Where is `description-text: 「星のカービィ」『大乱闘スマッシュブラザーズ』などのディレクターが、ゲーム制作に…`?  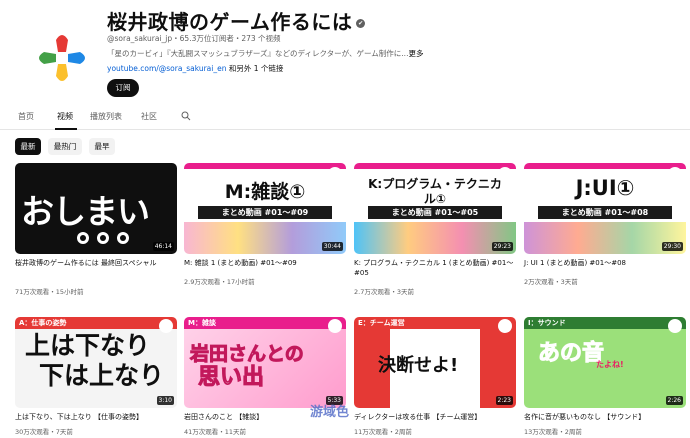 description-text: 「星のカービィ」『大乱闘スマッシュブラザーズ』などのディレクターが、ゲーム制作に… is located at coordinates (258, 53).